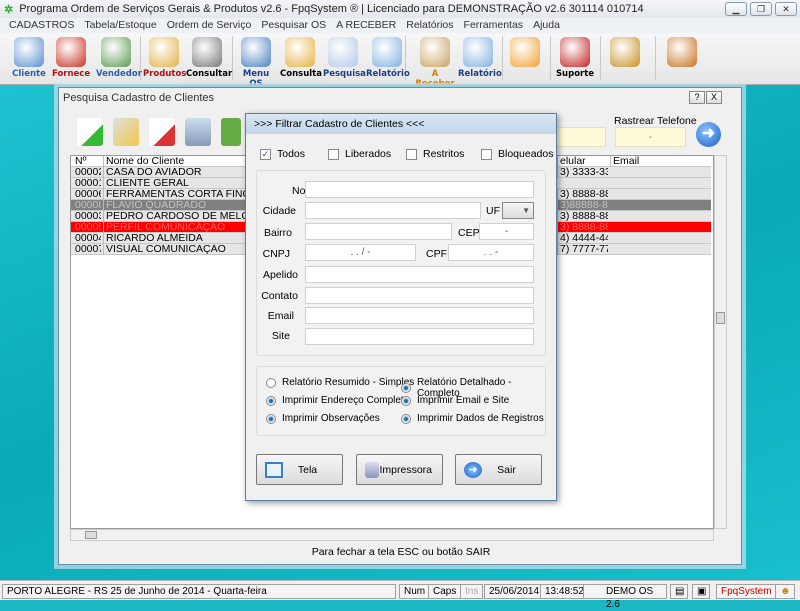 The image size is (800, 611). Describe the element at coordinates (368, 154) in the screenshot. I see `checkbox-label: Liberados` at that location.